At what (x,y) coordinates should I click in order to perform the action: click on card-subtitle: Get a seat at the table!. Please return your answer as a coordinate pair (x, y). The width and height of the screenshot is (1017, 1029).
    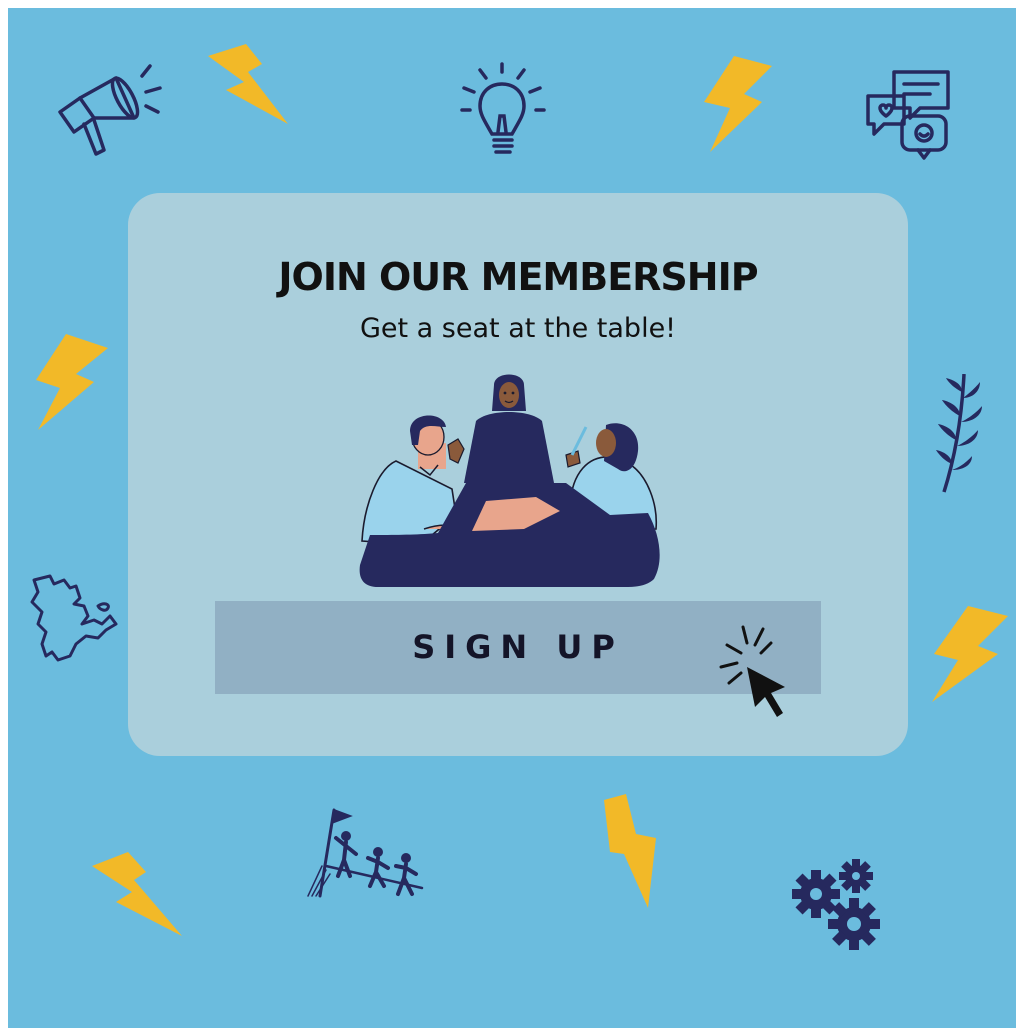
    Looking at the image, I should click on (518, 328).